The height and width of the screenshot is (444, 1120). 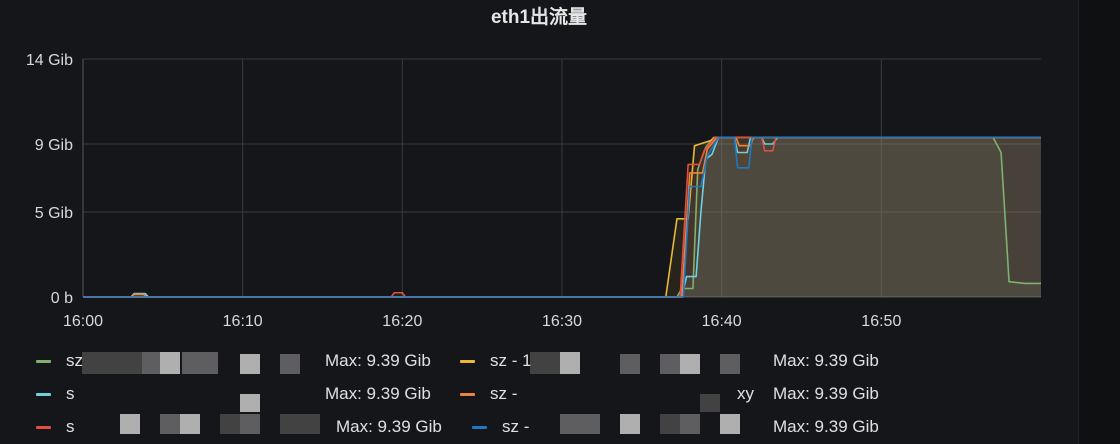 What do you see at coordinates (251, 427) in the screenshot?
I see `legend-item-series-5: s Max: 9.39 Gib` at bounding box center [251, 427].